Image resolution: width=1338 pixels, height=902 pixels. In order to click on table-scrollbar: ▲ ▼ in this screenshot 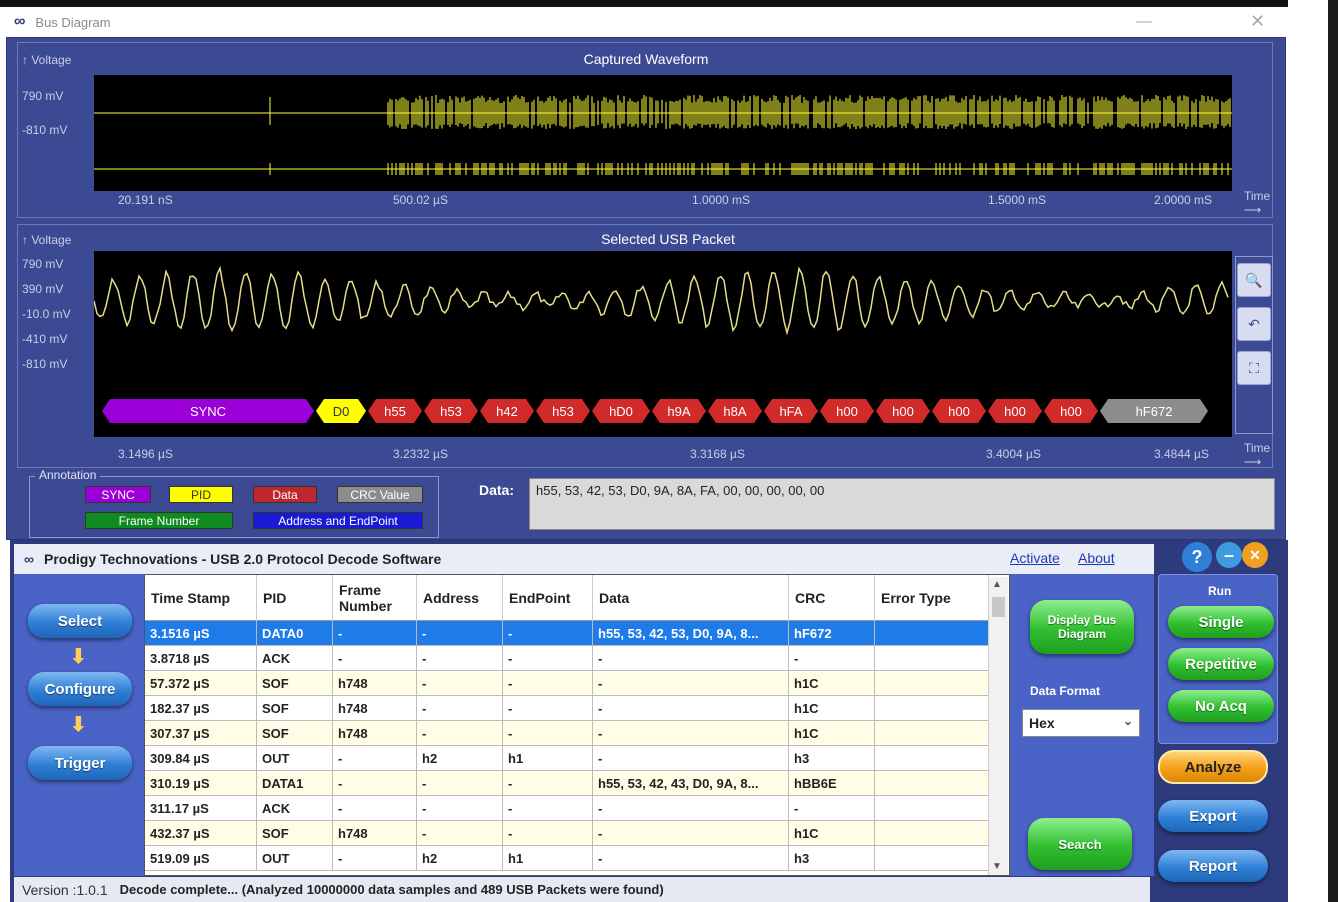, I will do `click(998, 726)`.